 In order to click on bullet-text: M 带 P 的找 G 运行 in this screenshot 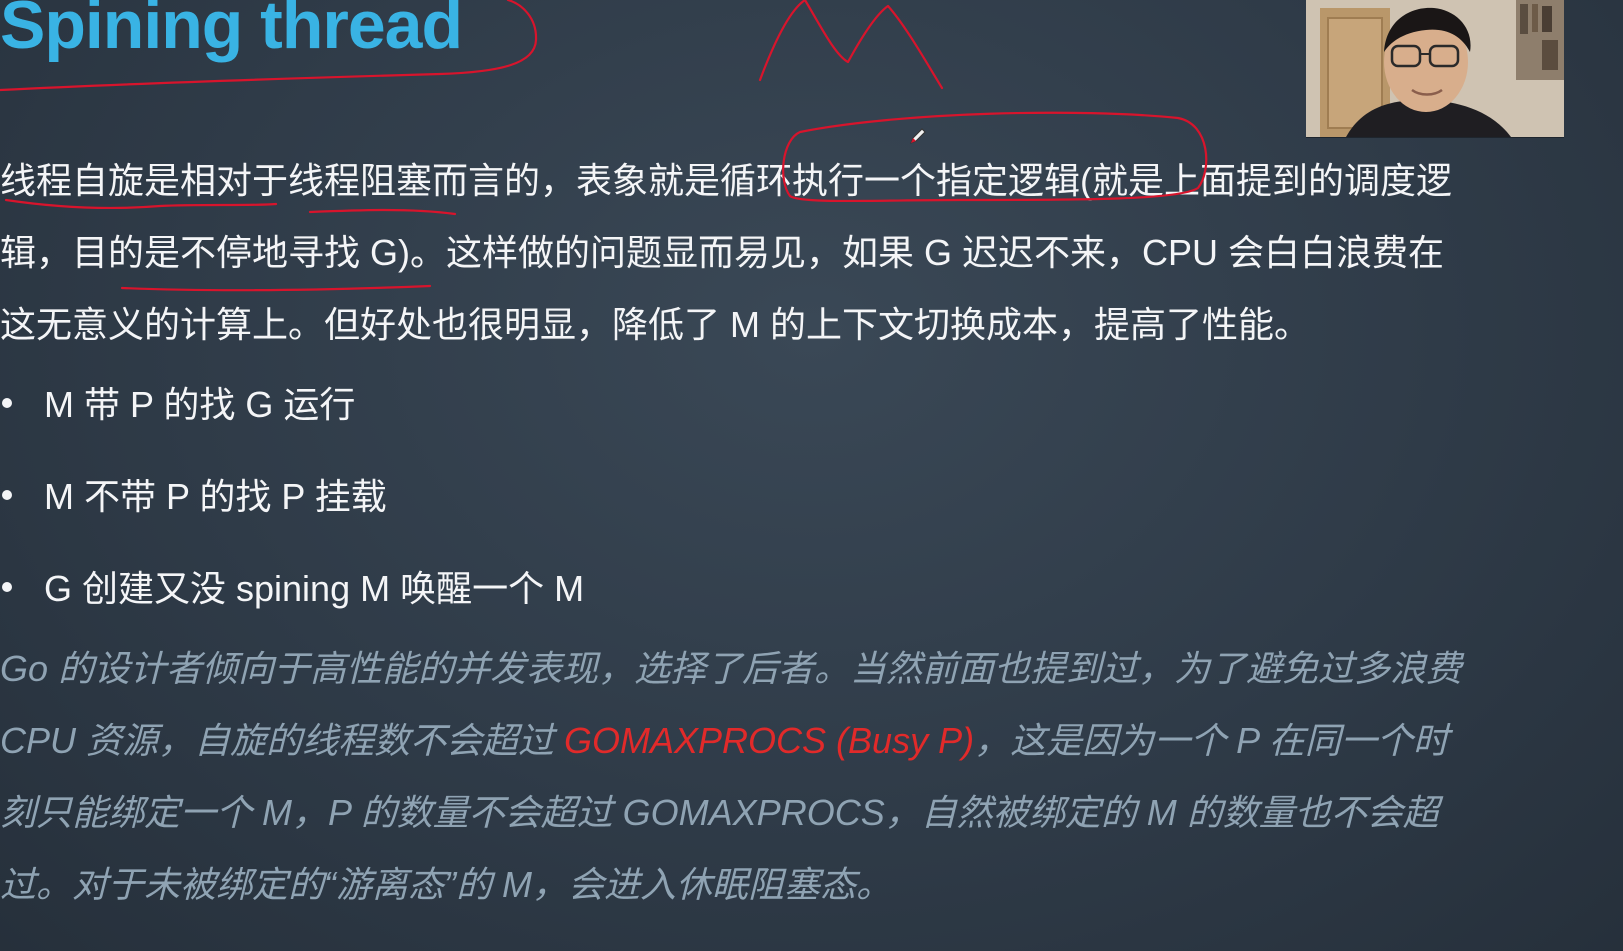, I will do `click(200, 404)`.